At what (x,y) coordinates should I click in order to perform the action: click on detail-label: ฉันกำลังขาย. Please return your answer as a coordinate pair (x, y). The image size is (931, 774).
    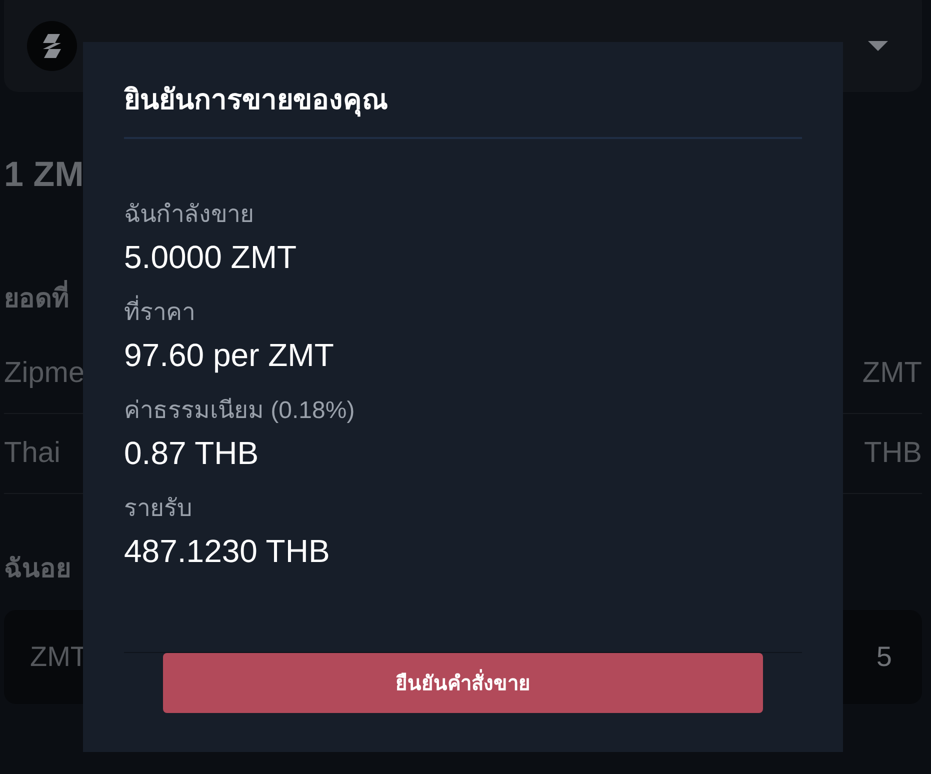
    Looking at the image, I should click on (189, 215).